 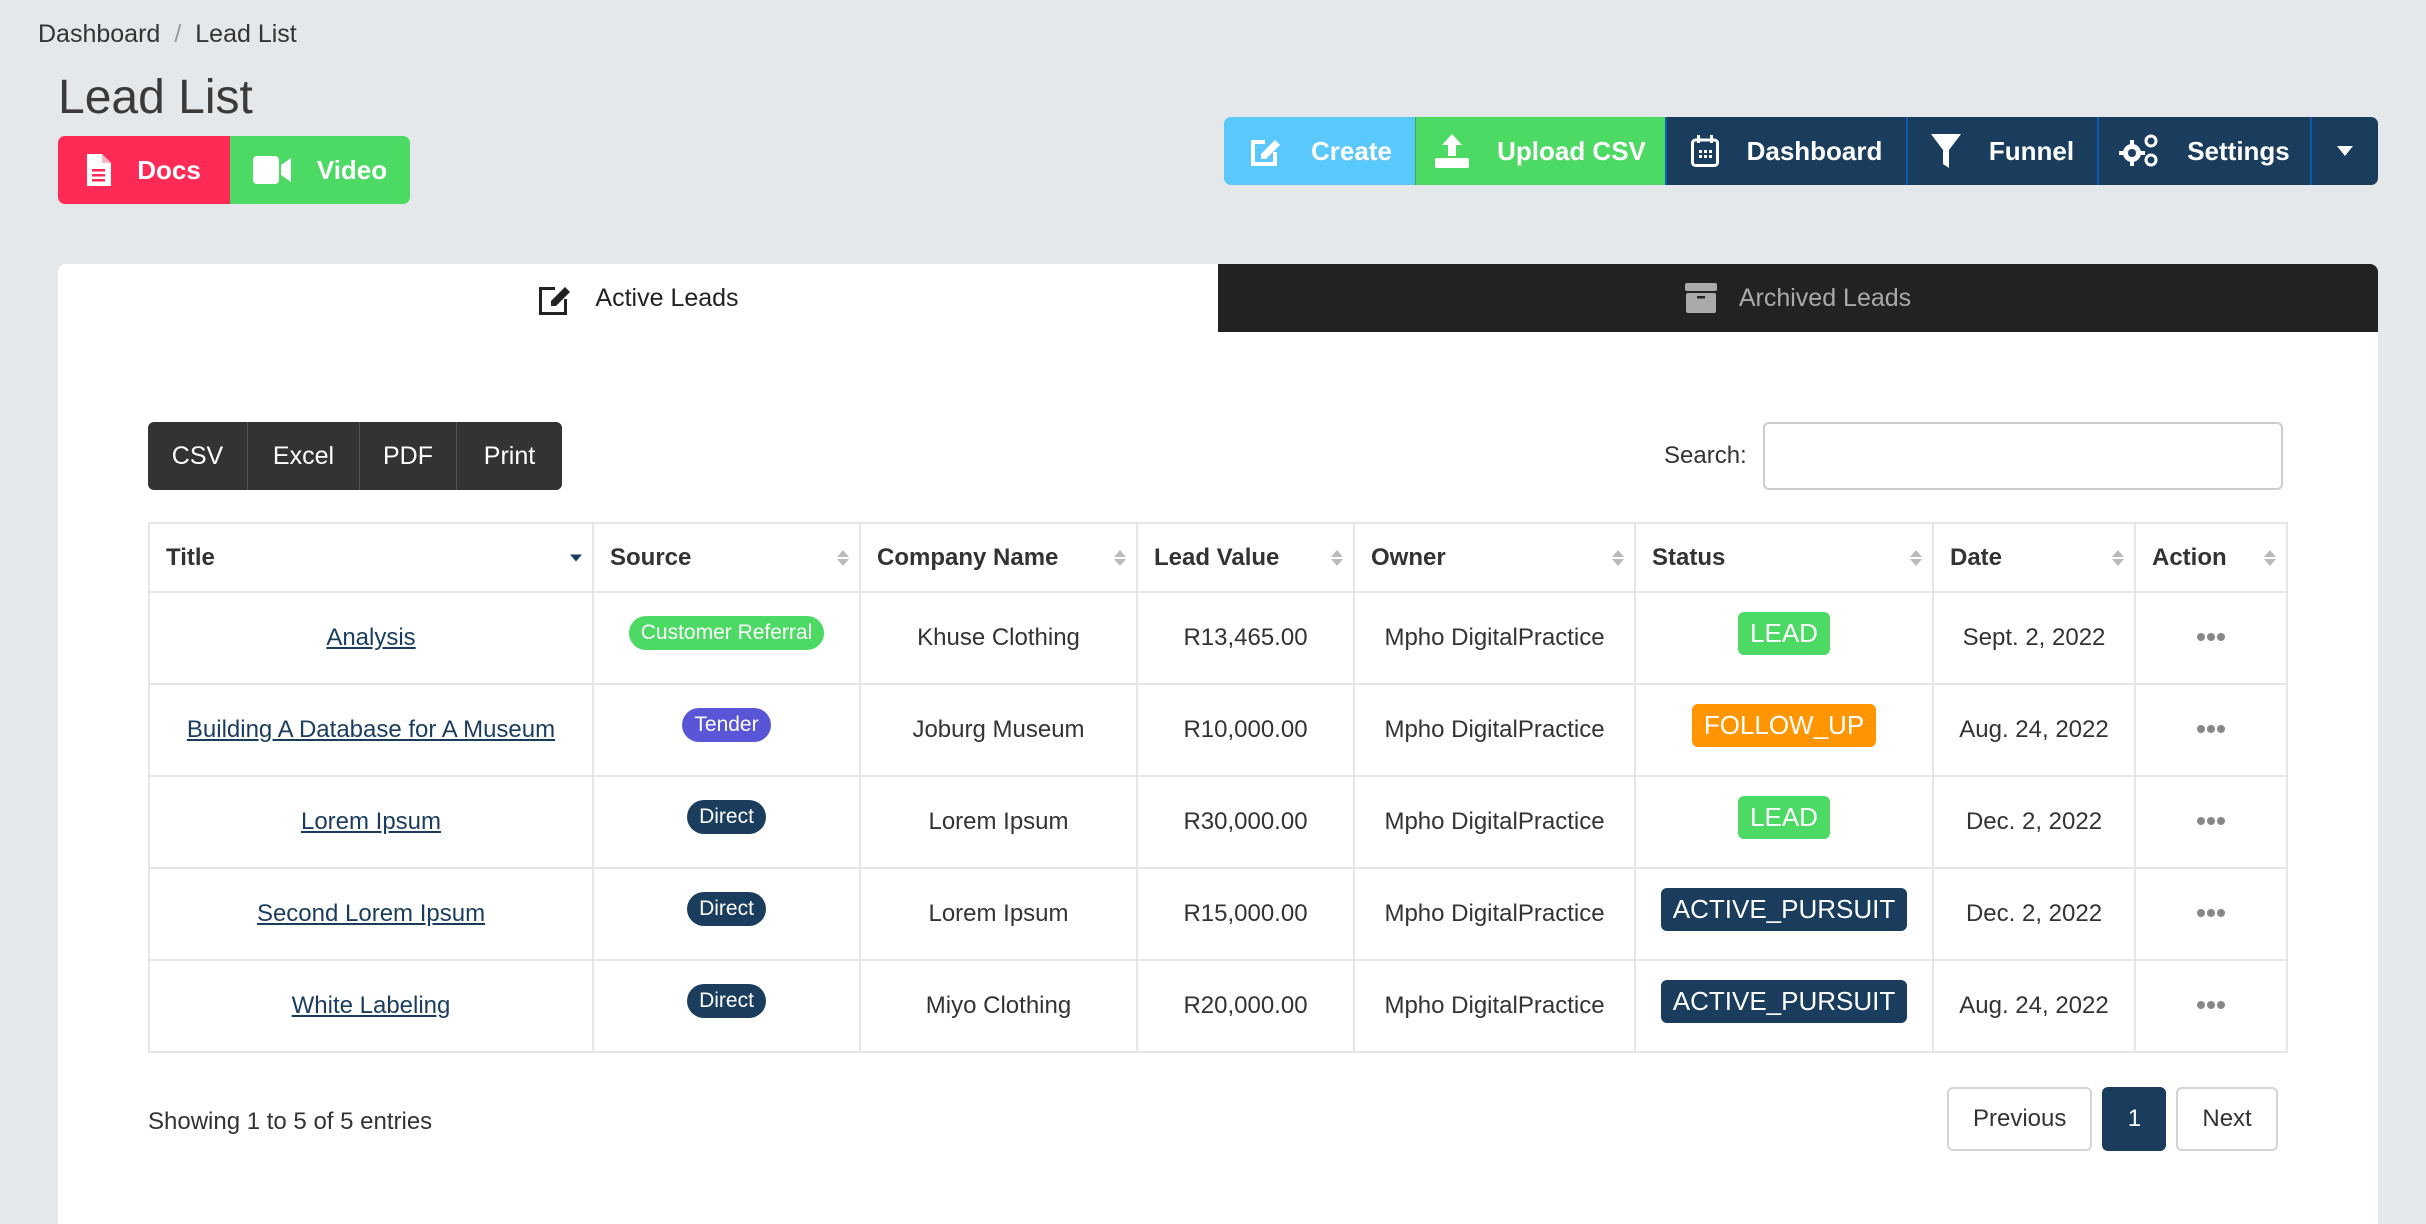 I want to click on export-excel-button: Excel, so click(x=303, y=456).